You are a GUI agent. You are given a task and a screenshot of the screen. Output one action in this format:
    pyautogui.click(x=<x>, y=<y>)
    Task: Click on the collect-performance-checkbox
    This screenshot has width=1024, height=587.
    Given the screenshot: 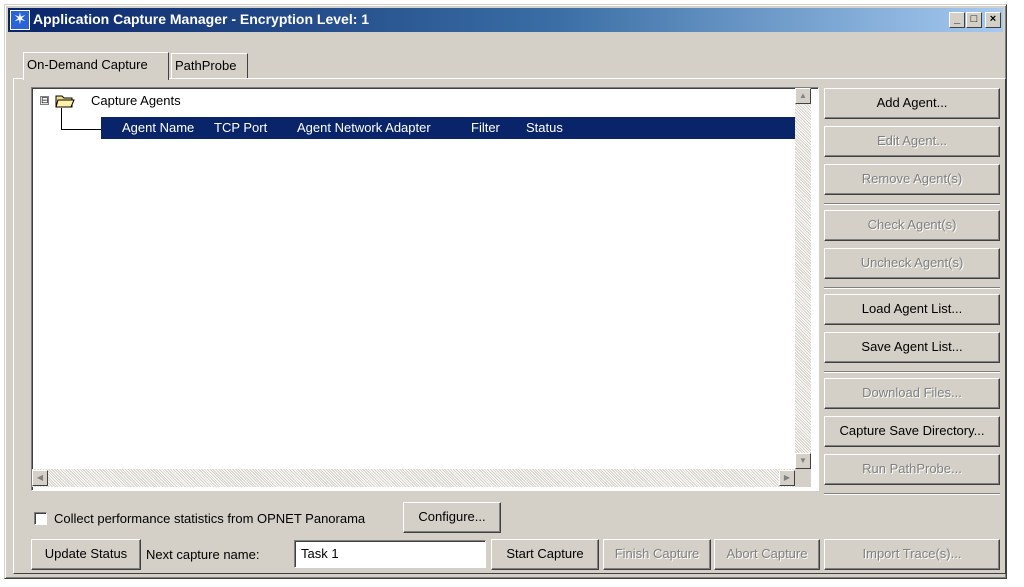 What is the action you would take?
    pyautogui.click(x=40, y=518)
    